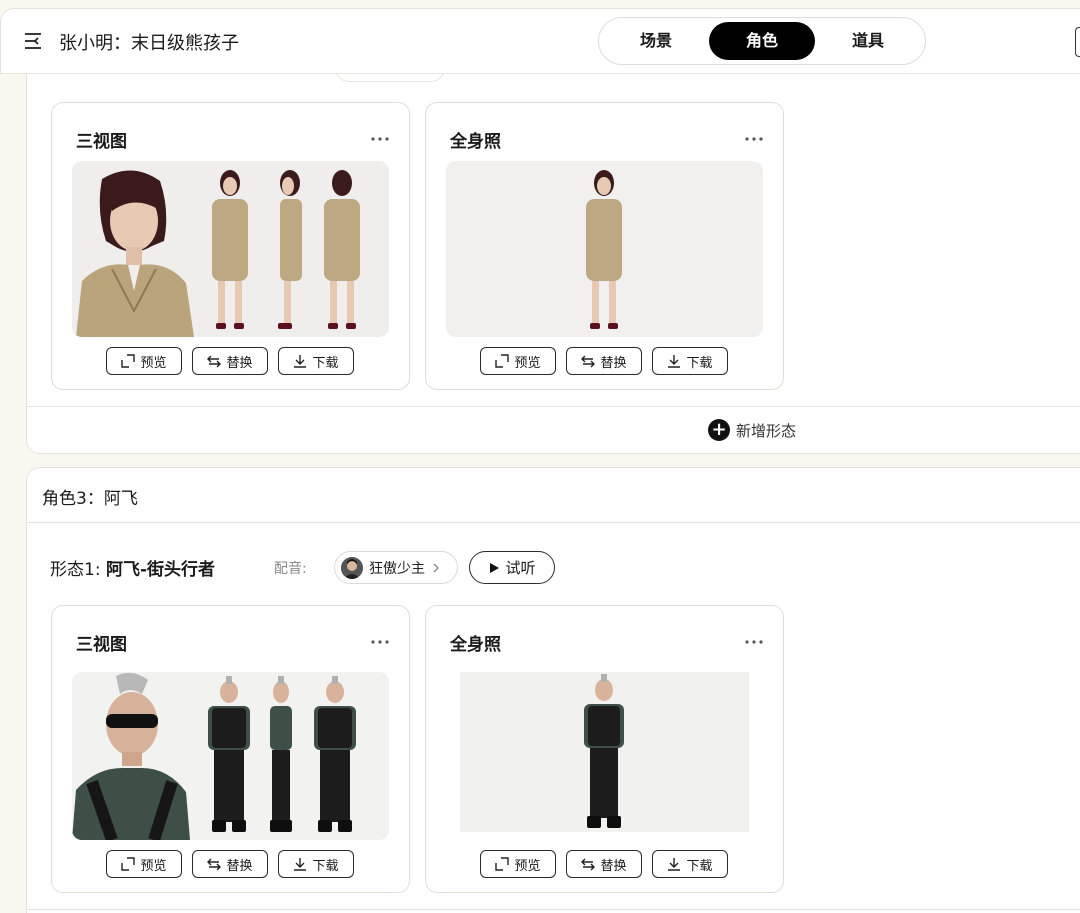  What do you see at coordinates (33, 41) in the screenshot?
I see `menu-collapse-icon` at bounding box center [33, 41].